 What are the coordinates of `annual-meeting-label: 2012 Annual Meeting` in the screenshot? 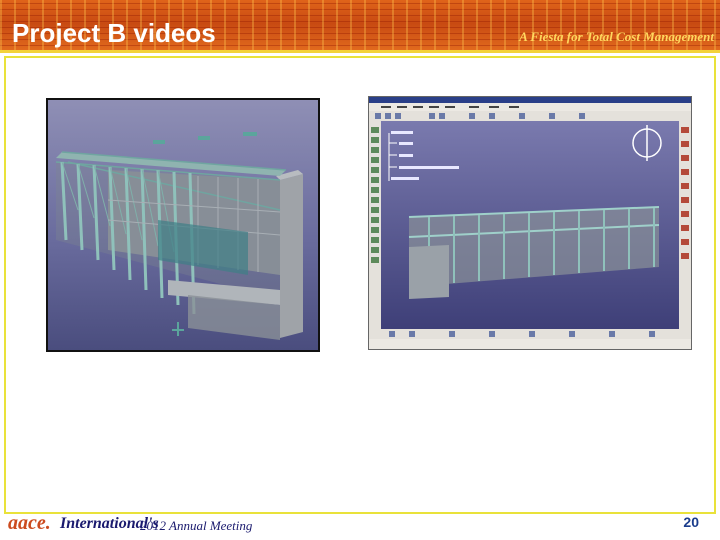 It's located at (196, 525).